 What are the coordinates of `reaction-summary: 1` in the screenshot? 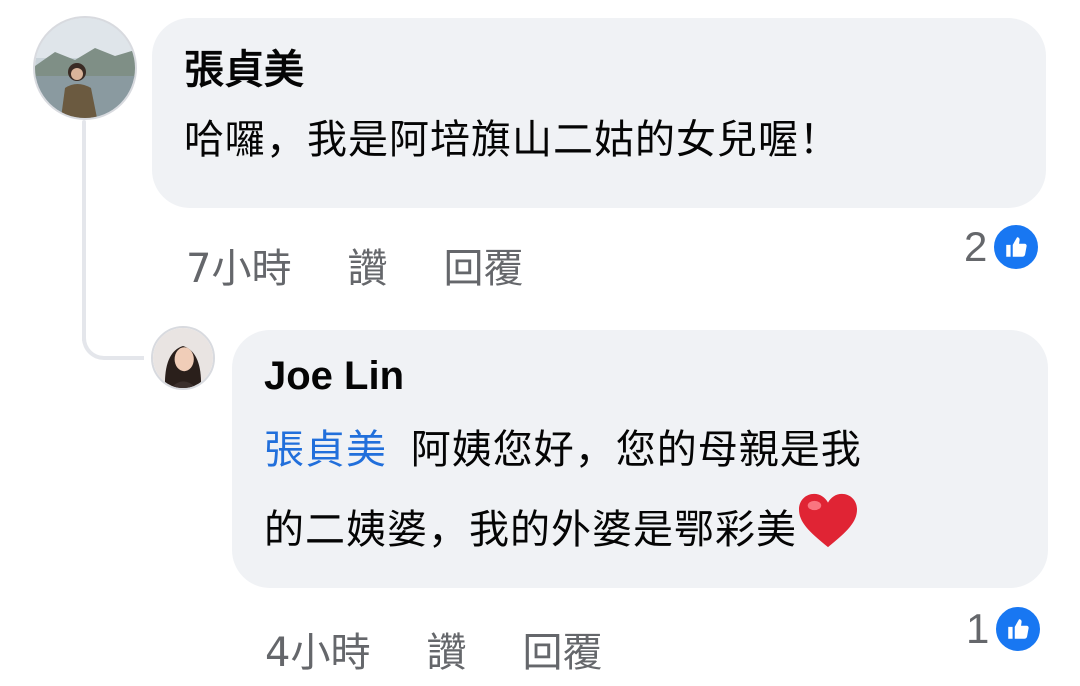 It's located at (1005, 629).